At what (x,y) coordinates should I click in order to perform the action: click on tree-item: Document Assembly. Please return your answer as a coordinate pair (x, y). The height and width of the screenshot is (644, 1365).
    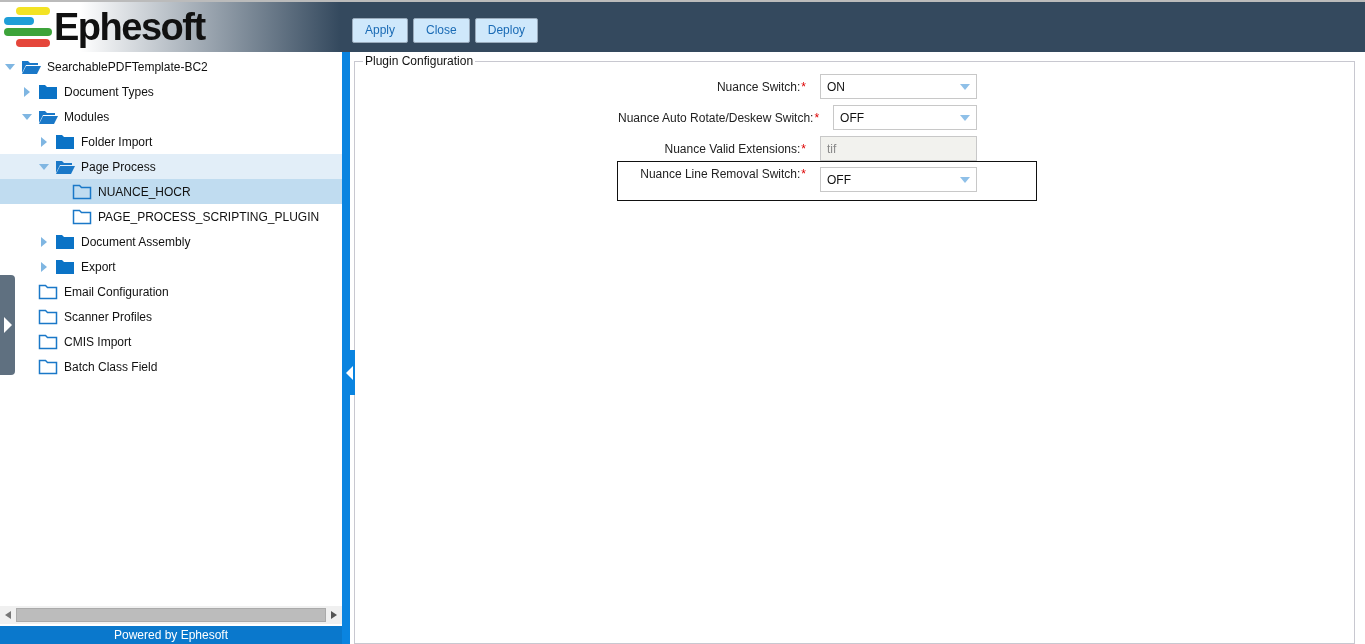
    Looking at the image, I should click on (114, 241).